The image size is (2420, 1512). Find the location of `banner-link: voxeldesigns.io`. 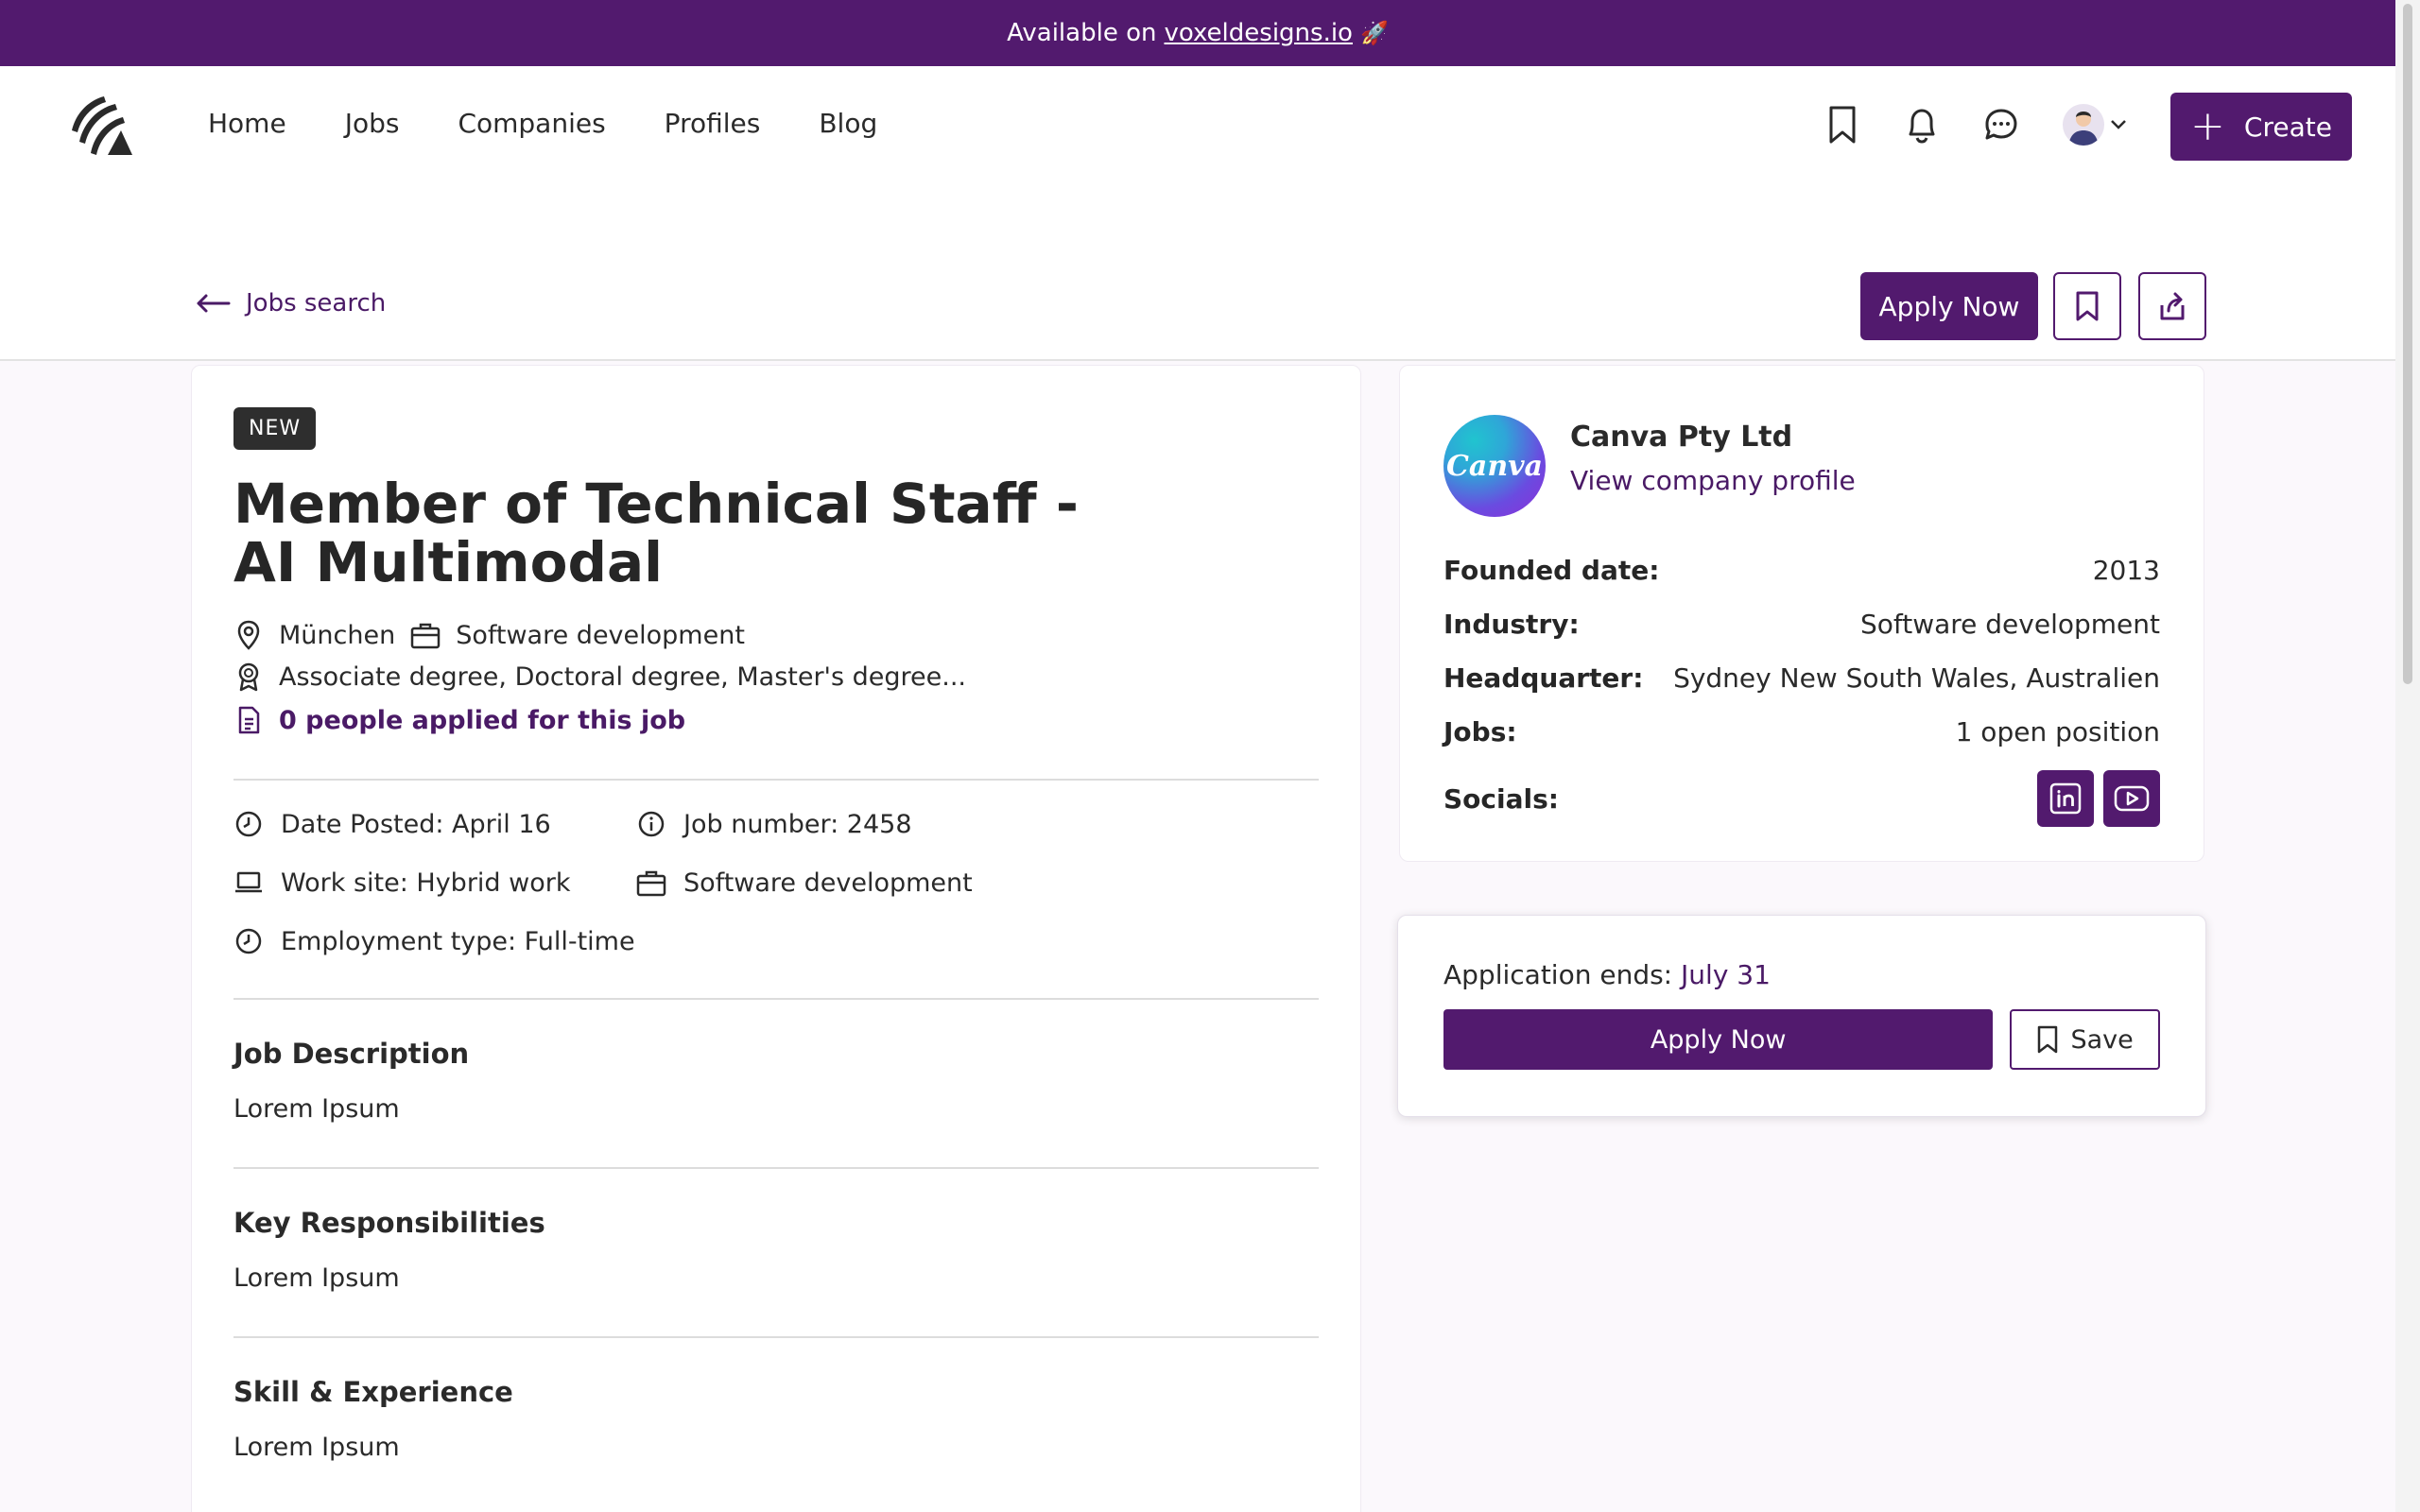

banner-link: voxeldesigns.io is located at coordinates (1258, 33).